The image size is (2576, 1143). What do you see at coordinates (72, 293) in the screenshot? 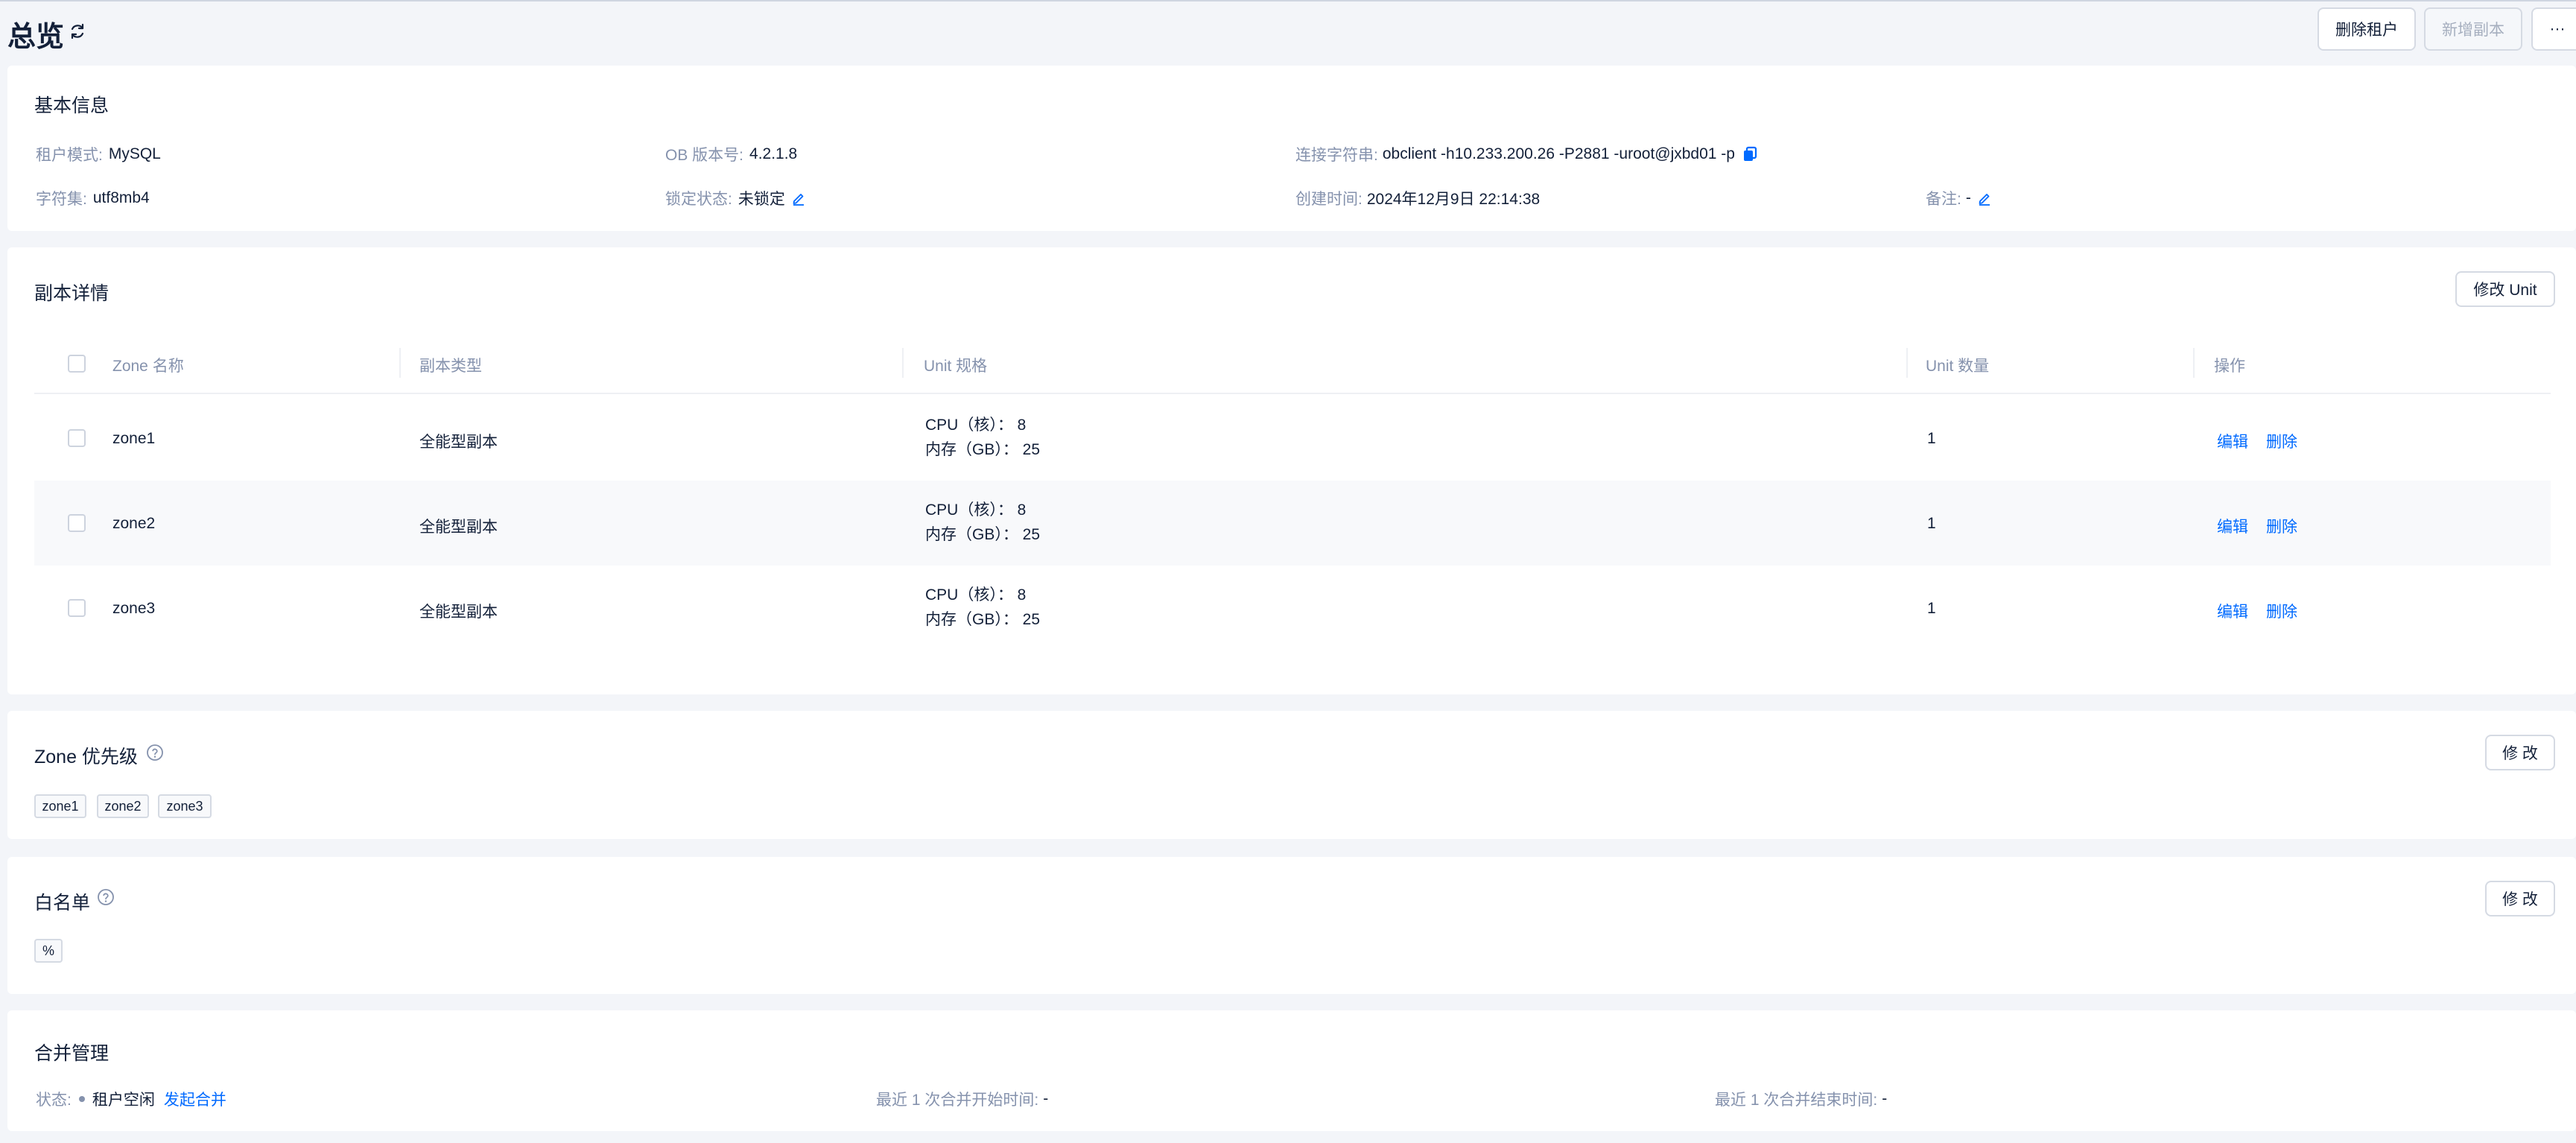
I see `replica-details-title: 副本详情` at bounding box center [72, 293].